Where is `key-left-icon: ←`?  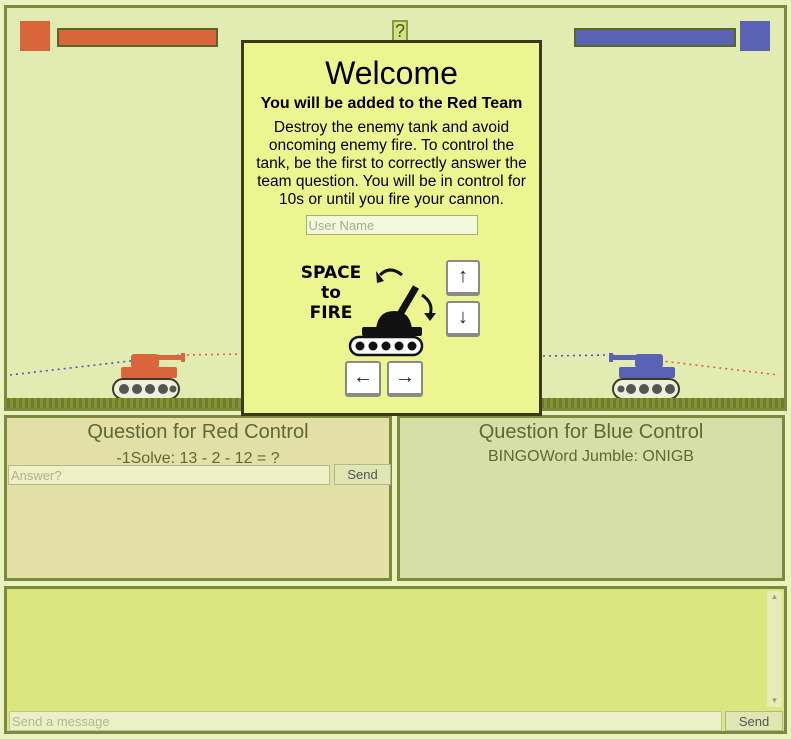 key-left-icon: ← is located at coordinates (363, 379).